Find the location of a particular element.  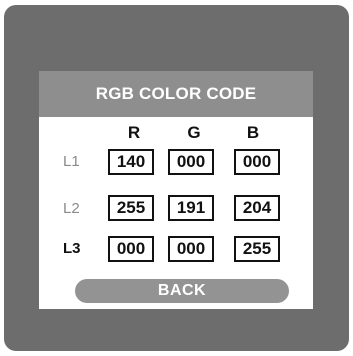

column-header-b: B is located at coordinates (253, 132).